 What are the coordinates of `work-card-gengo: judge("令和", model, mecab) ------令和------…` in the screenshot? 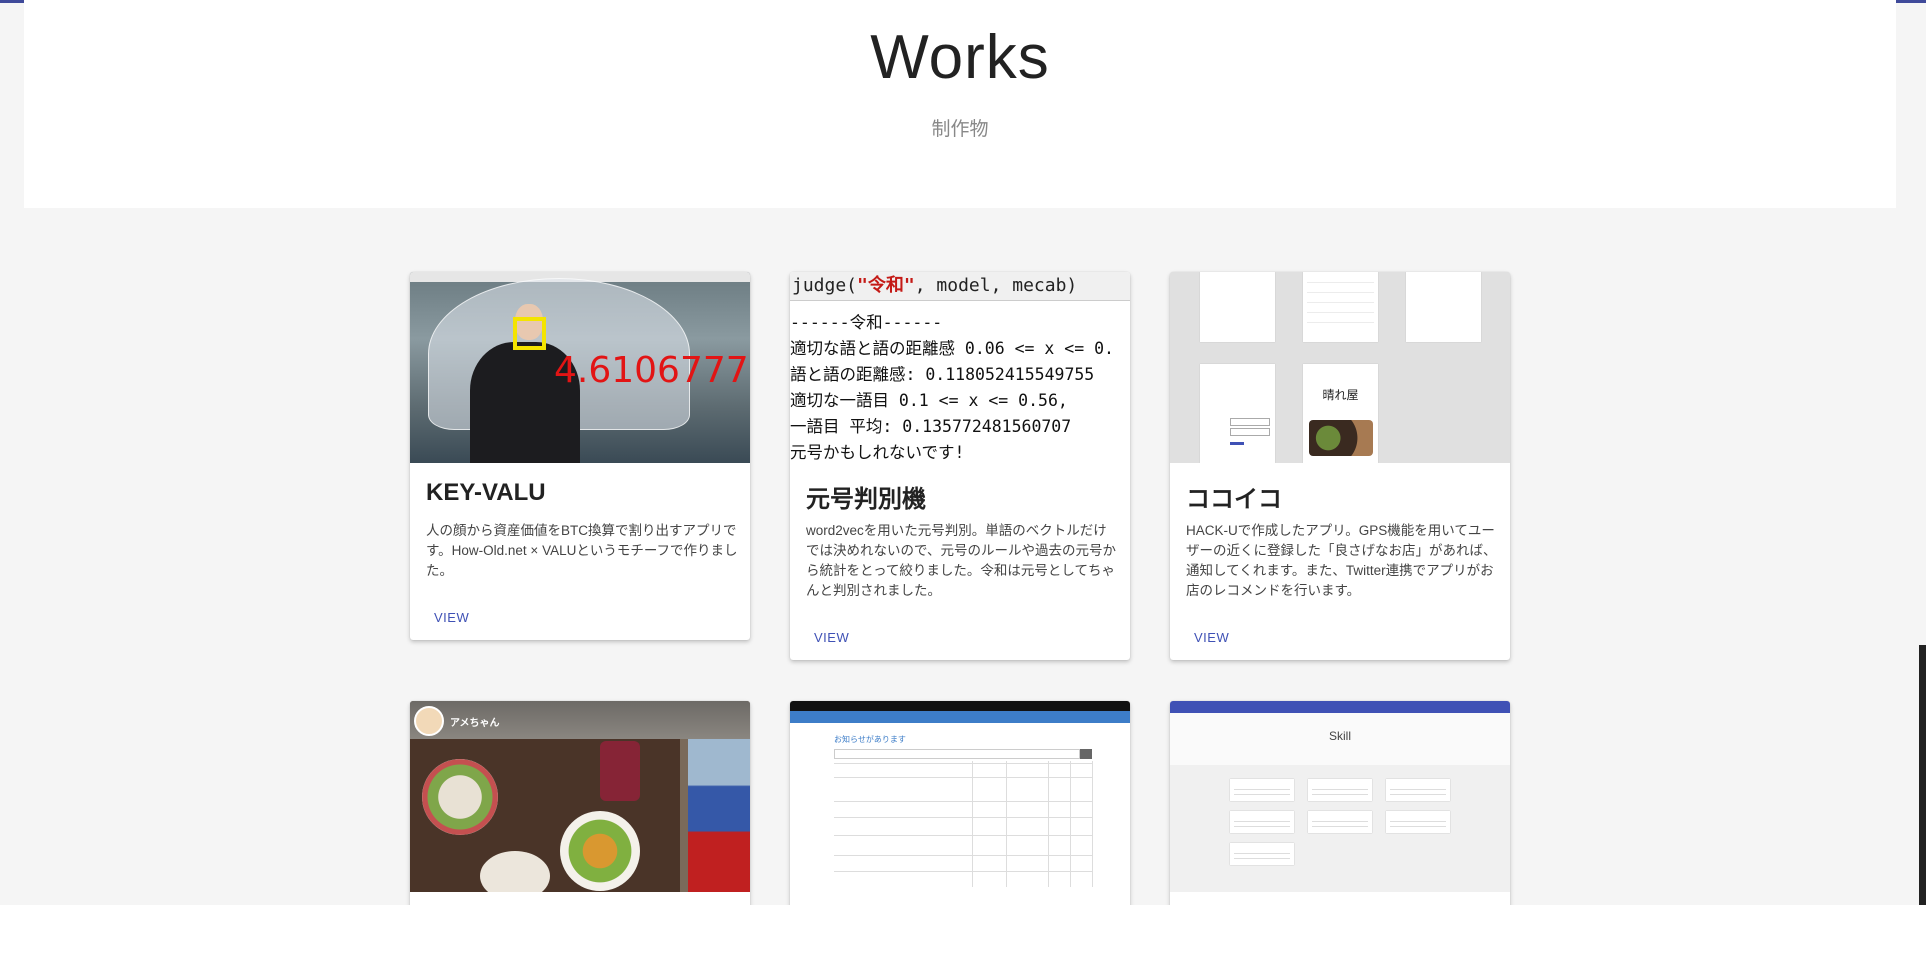 It's located at (960, 466).